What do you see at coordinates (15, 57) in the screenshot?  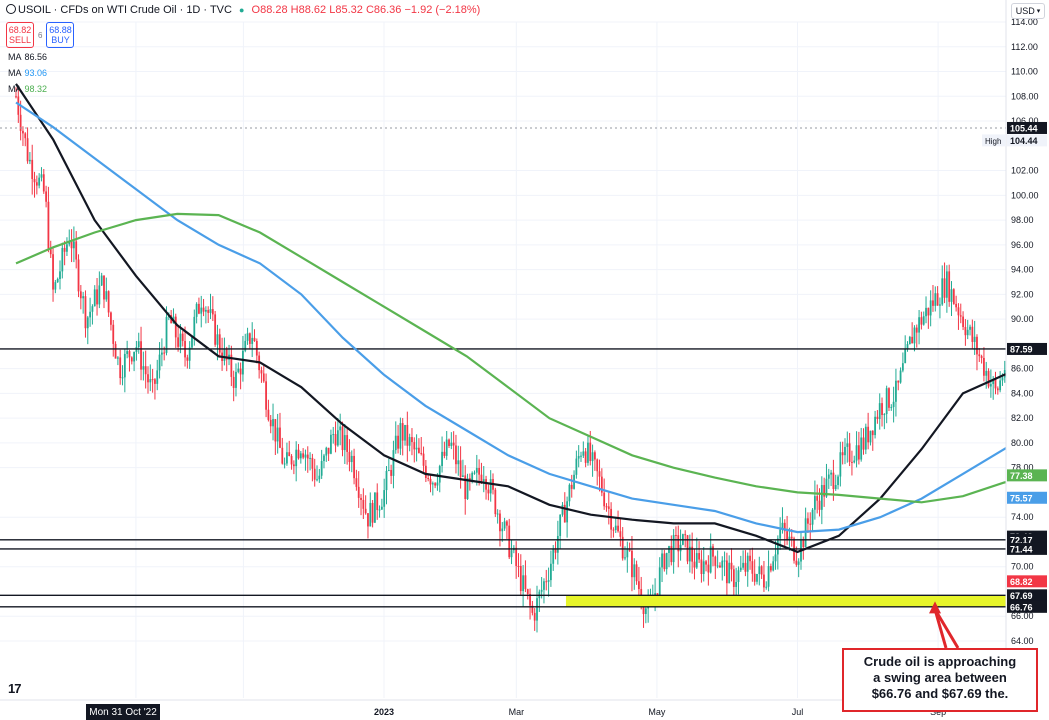 I see `ma-label: MA` at bounding box center [15, 57].